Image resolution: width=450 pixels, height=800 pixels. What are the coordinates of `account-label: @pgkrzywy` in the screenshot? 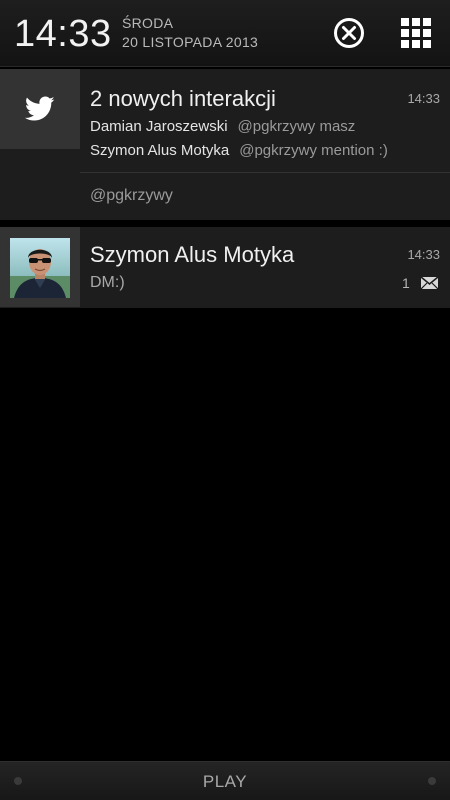 It's located at (131, 195).